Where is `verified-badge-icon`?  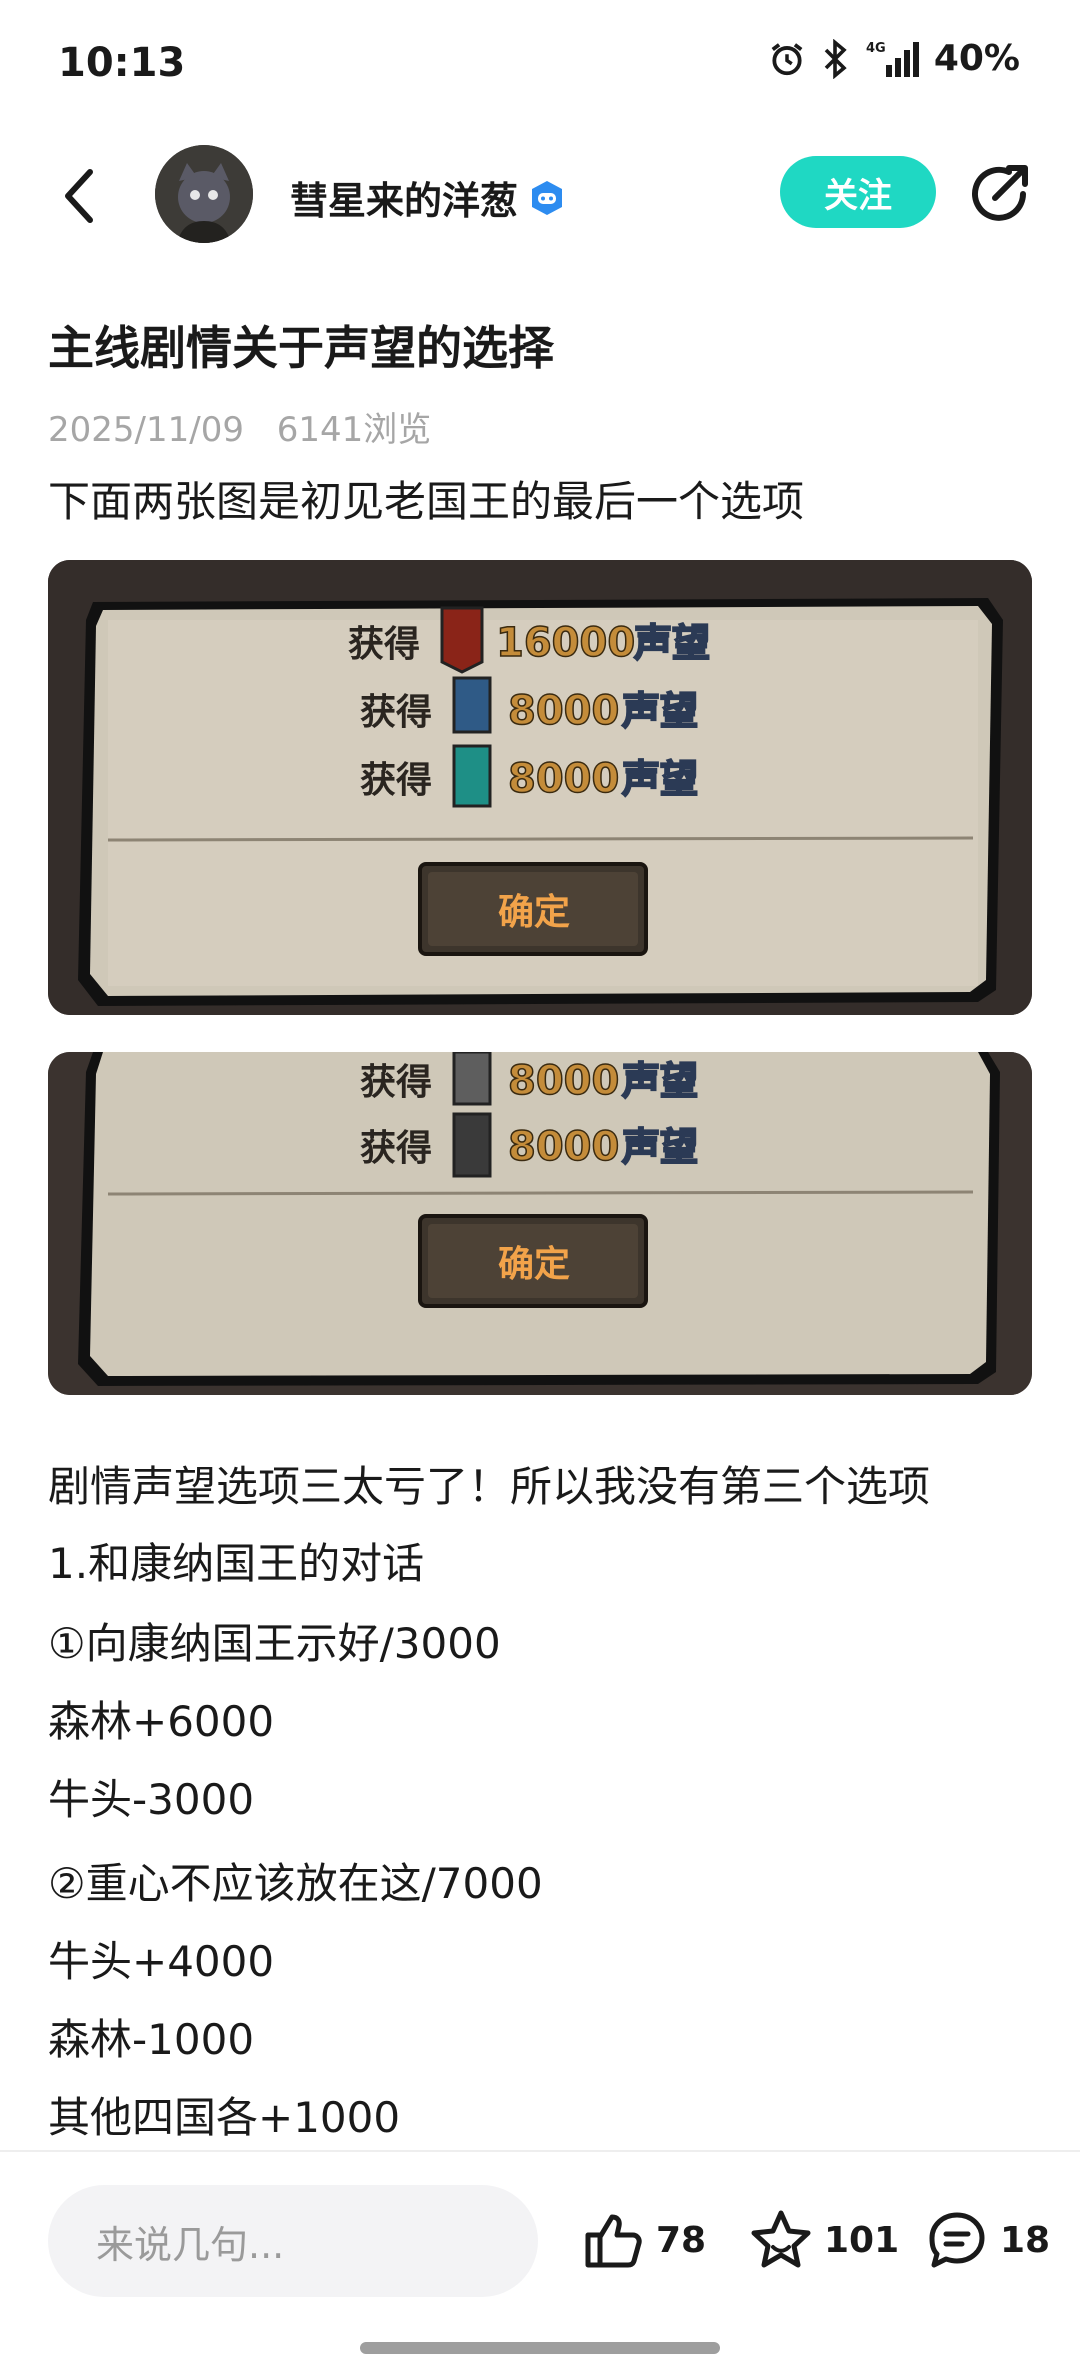 verified-badge-icon is located at coordinates (547, 197).